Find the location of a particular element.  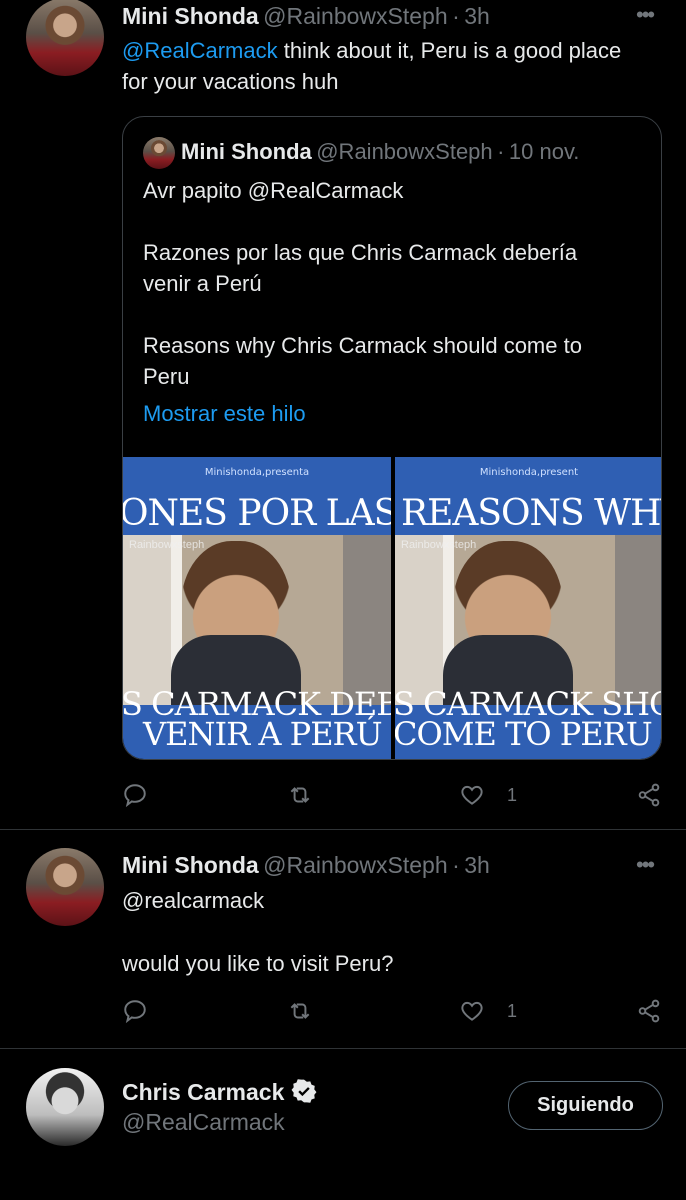

profile-name-row: Chris Carmack is located at coordinates (219, 1092).